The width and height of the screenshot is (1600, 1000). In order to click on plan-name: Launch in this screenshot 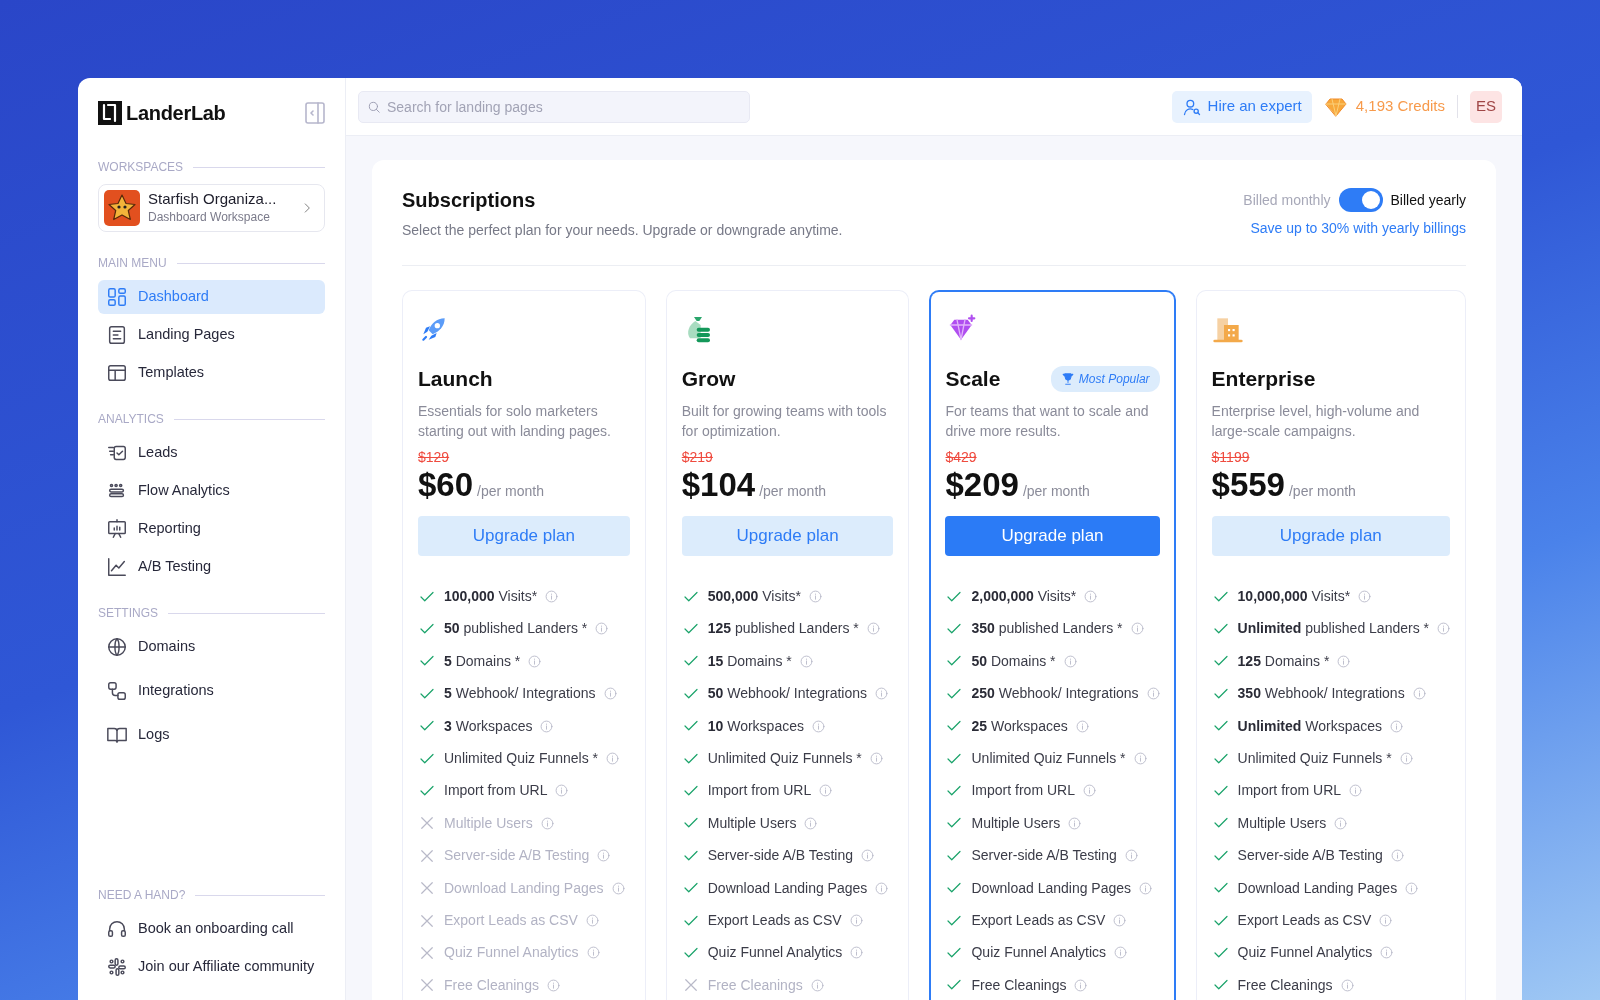, I will do `click(455, 379)`.